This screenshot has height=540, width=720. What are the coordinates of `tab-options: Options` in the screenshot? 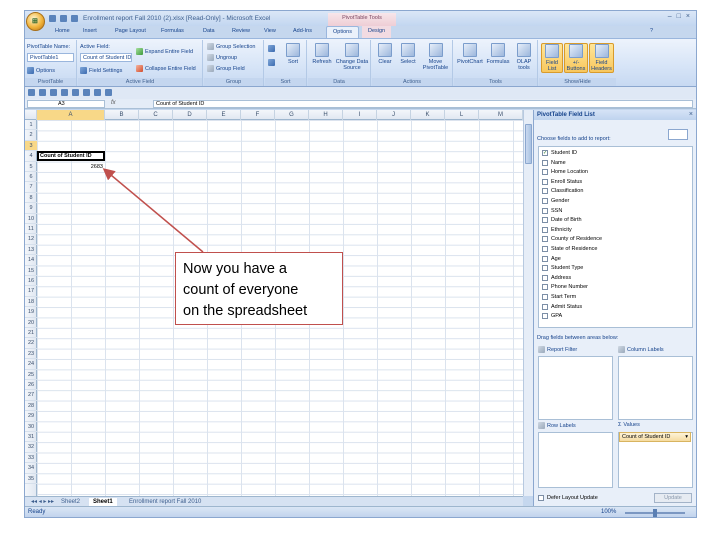 It's located at (342, 32).